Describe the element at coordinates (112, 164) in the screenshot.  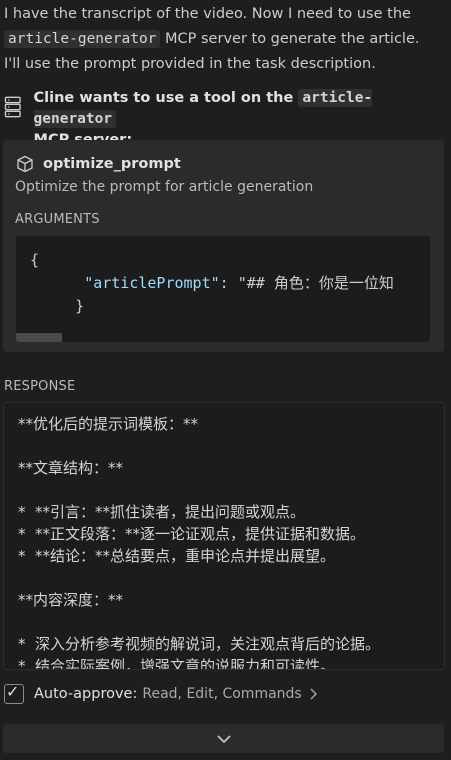
I see `tool-name: optimize_prompt` at that location.